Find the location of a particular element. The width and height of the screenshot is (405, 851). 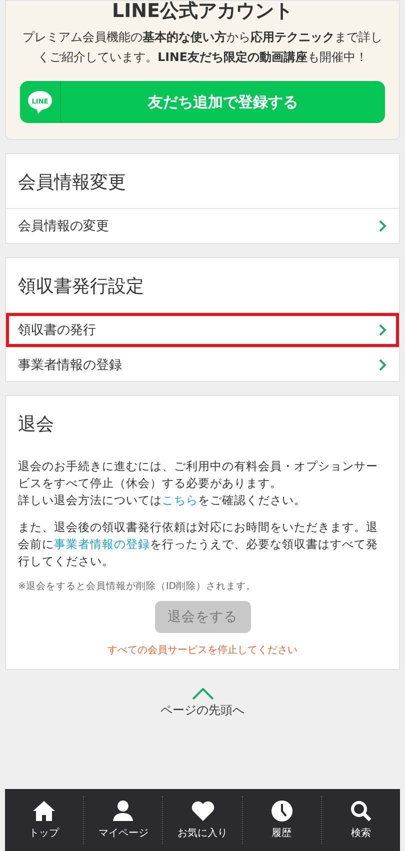

nav-item: トップ is located at coordinates (44, 820).